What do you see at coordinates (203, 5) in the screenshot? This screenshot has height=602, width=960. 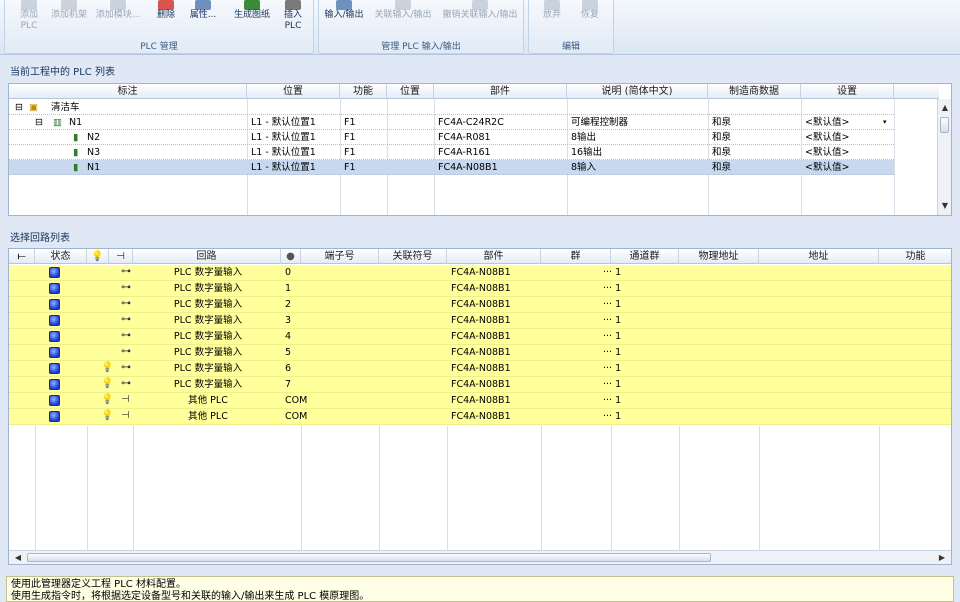 I see `properties-icon` at bounding box center [203, 5].